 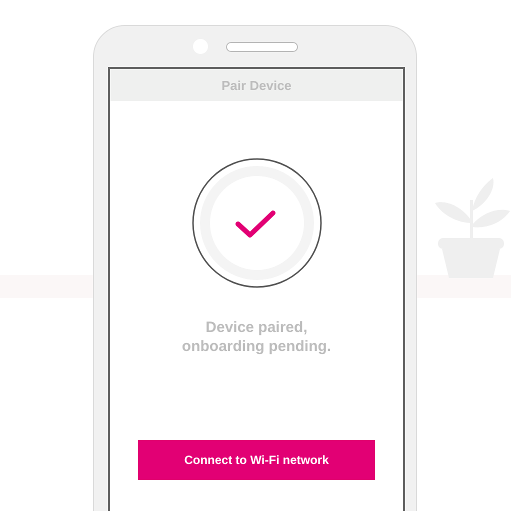 What do you see at coordinates (257, 223) in the screenshot?
I see `checkmark-icon` at bounding box center [257, 223].